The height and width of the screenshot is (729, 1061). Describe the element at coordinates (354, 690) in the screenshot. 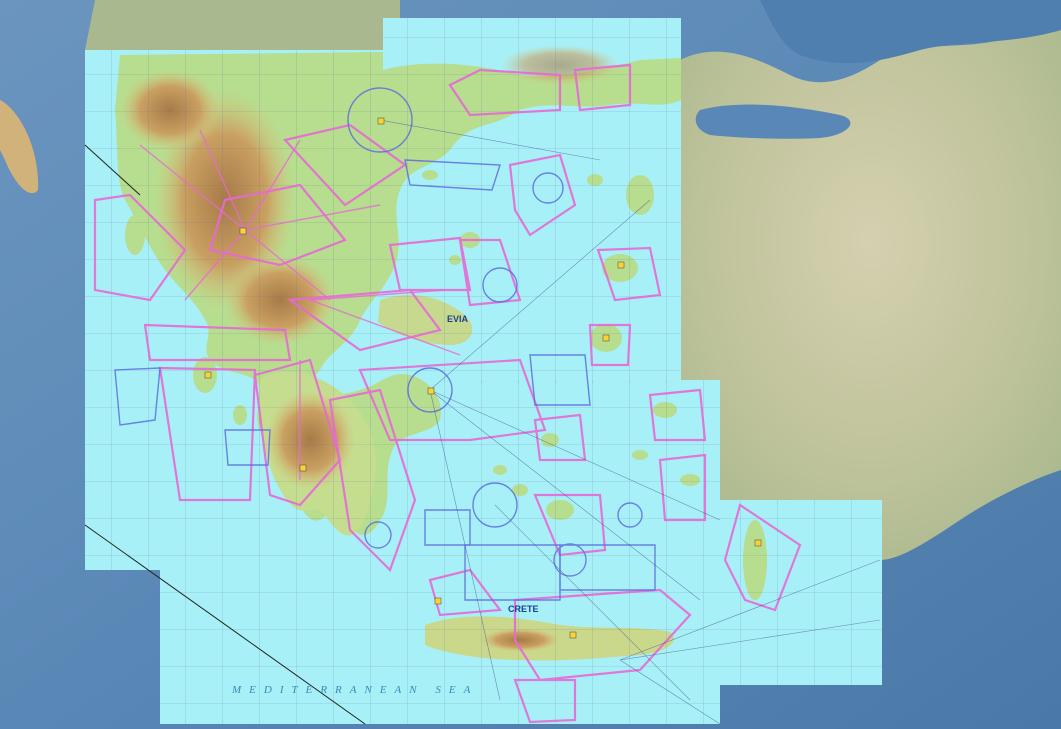

I see `mediterranean-sea-label: MEDITERRANEAN SEA` at that location.